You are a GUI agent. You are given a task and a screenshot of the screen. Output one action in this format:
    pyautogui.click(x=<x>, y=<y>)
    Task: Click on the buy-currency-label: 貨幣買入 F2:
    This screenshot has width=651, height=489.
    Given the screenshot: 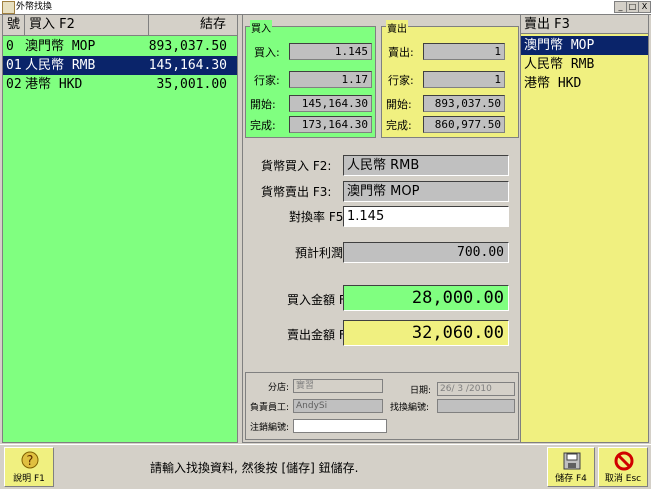 What is the action you would take?
    pyautogui.click(x=296, y=166)
    